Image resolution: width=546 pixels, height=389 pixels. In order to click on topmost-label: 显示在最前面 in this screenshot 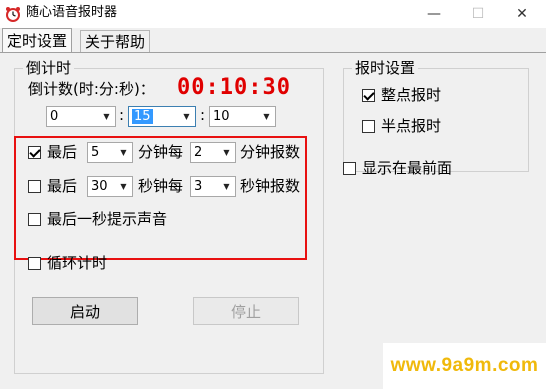, I will do `click(407, 168)`.